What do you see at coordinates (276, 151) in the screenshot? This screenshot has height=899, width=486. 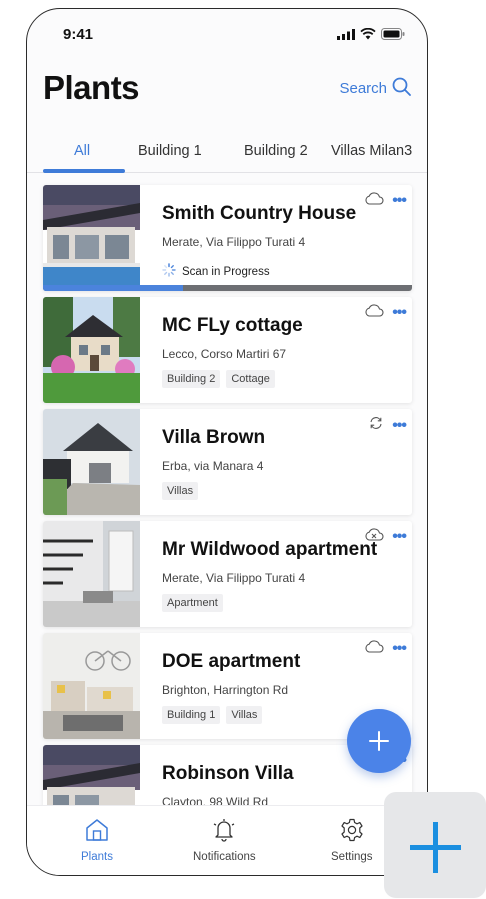 I see `tab-building-2: Building 2` at bounding box center [276, 151].